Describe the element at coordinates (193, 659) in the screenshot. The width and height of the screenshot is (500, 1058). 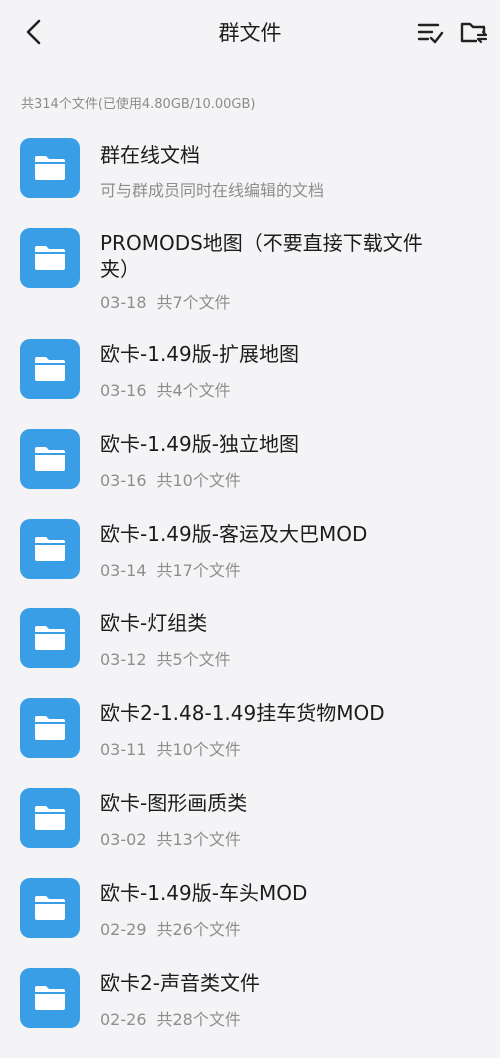
I see `item-count: 共5个文件` at that location.